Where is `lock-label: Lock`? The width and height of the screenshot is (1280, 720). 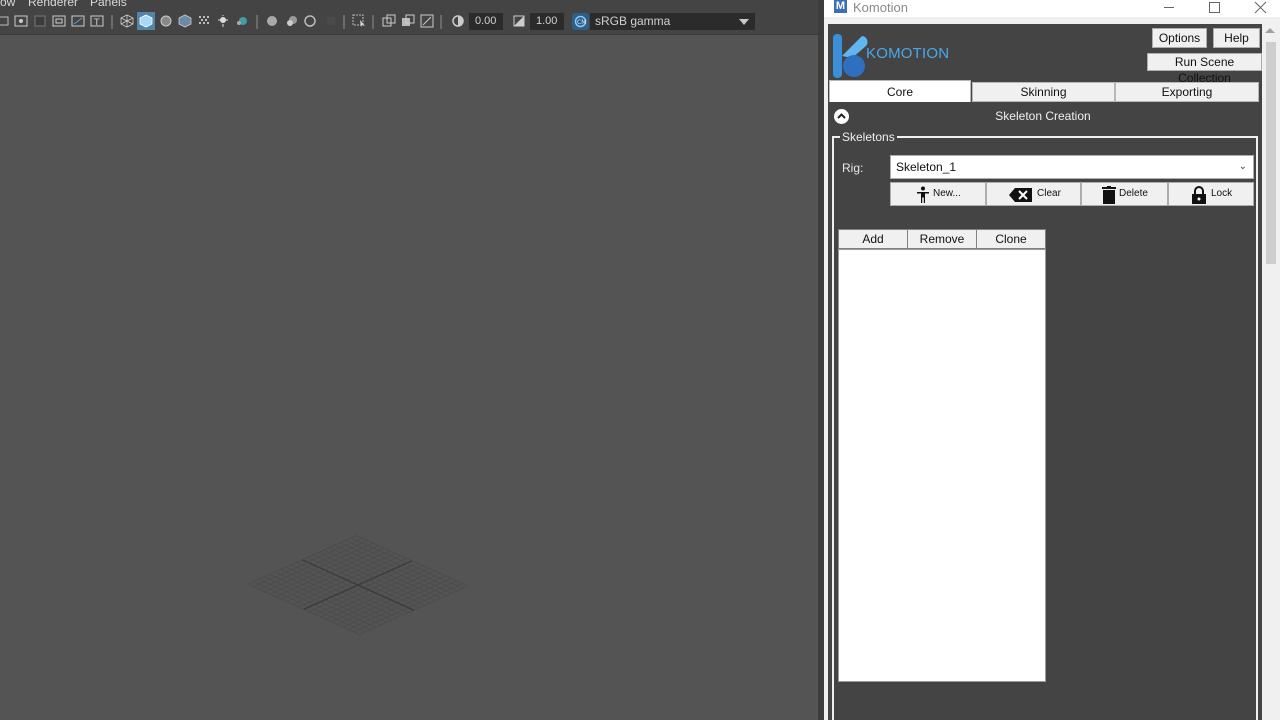
lock-label: Lock is located at coordinates (1222, 193).